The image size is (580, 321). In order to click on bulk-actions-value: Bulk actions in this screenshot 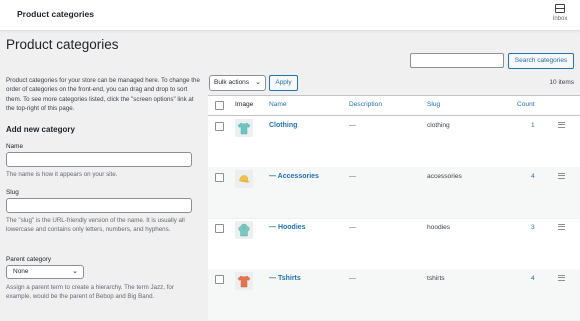, I will do `click(232, 82)`.